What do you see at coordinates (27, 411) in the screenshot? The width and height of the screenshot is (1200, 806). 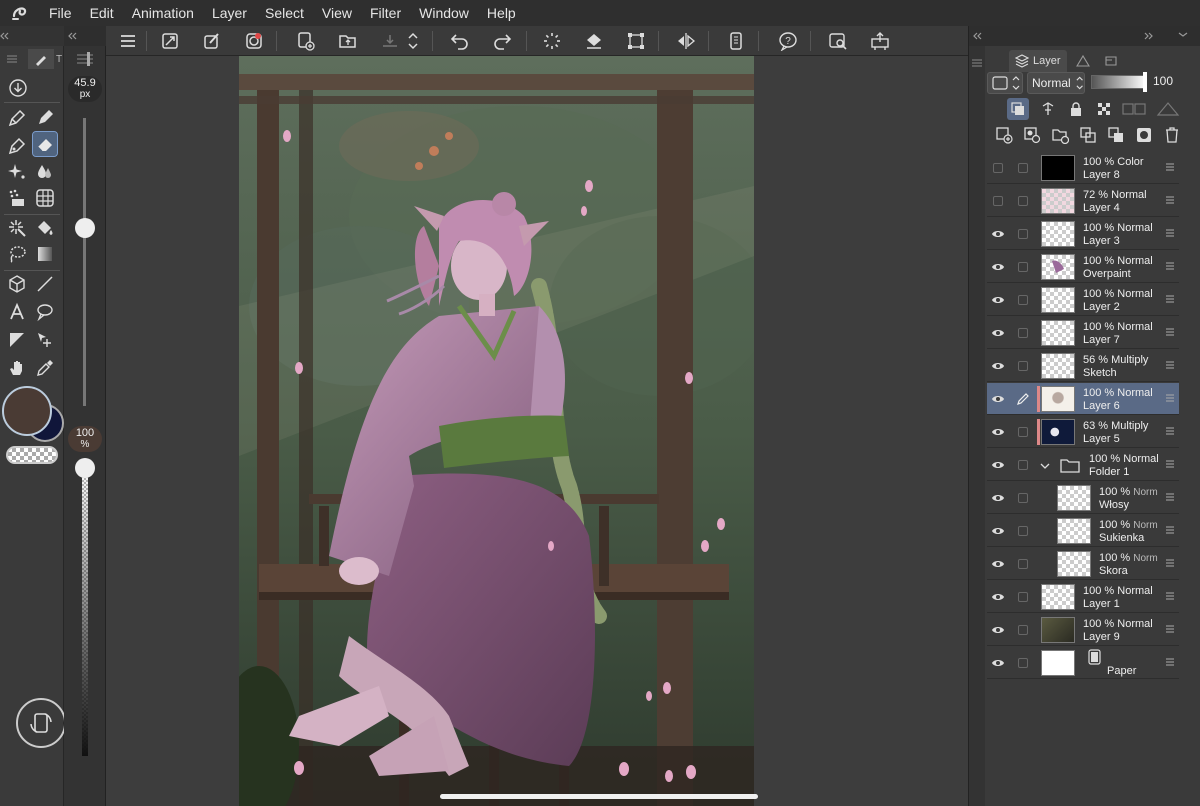 I see `main-color-swatch` at bounding box center [27, 411].